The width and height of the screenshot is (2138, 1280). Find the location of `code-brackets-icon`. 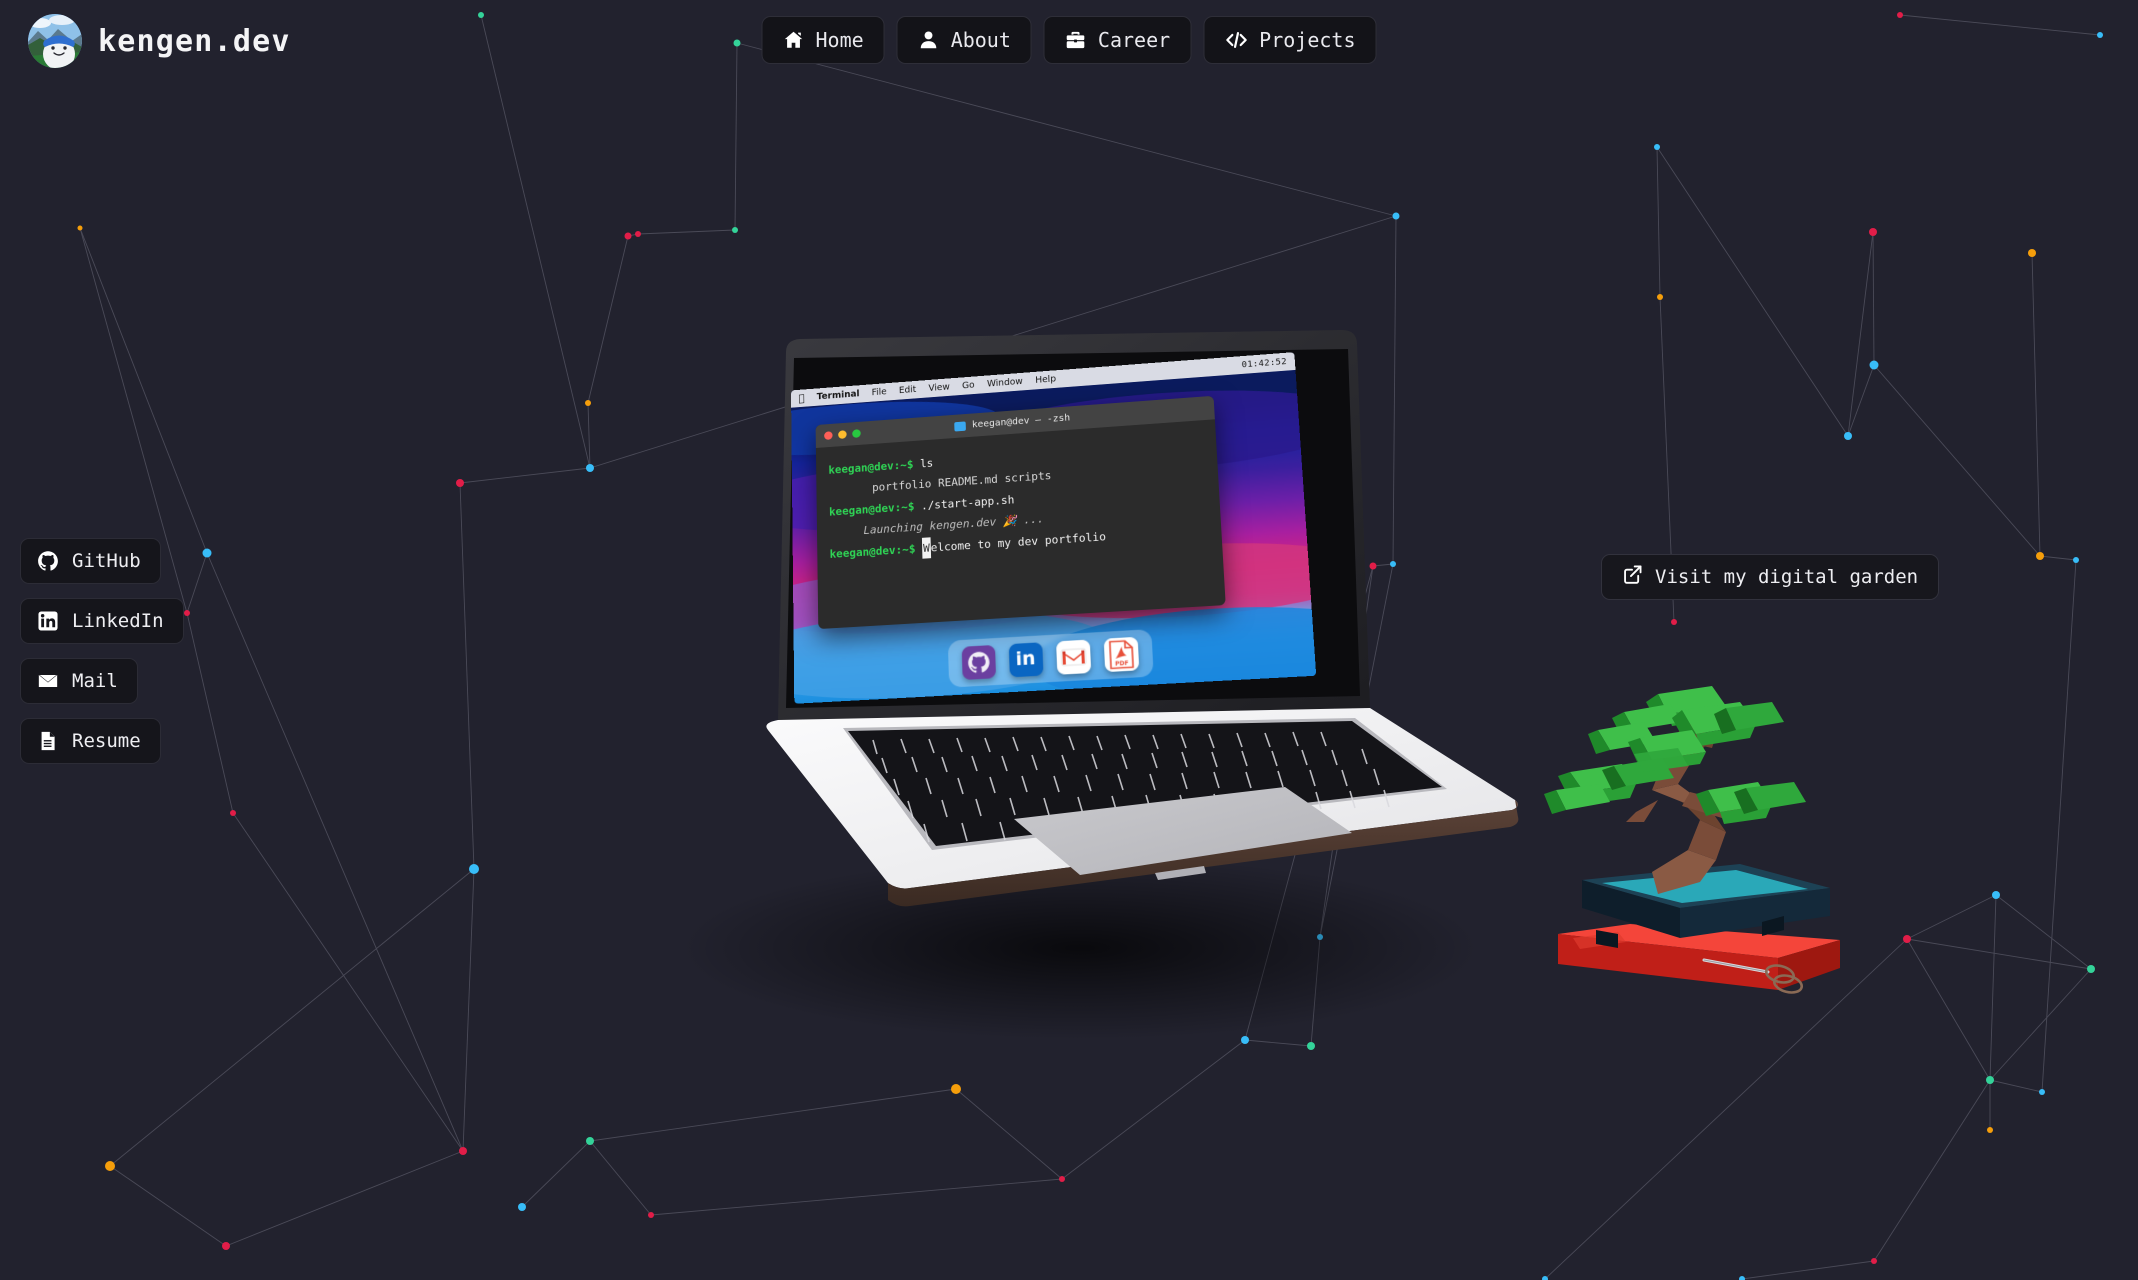

code-brackets-icon is located at coordinates (1236, 40).